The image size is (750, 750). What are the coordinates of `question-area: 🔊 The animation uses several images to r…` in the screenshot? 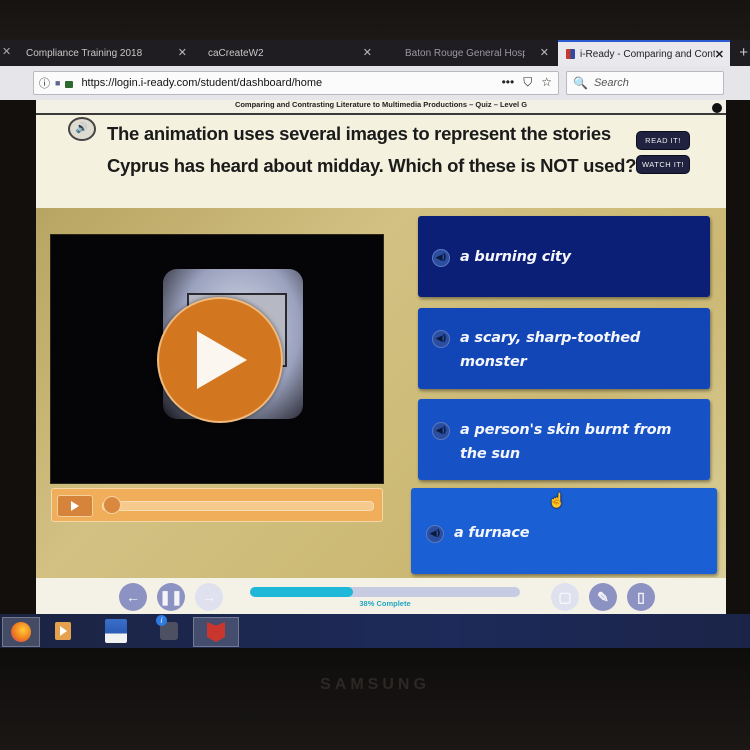 It's located at (381, 161).